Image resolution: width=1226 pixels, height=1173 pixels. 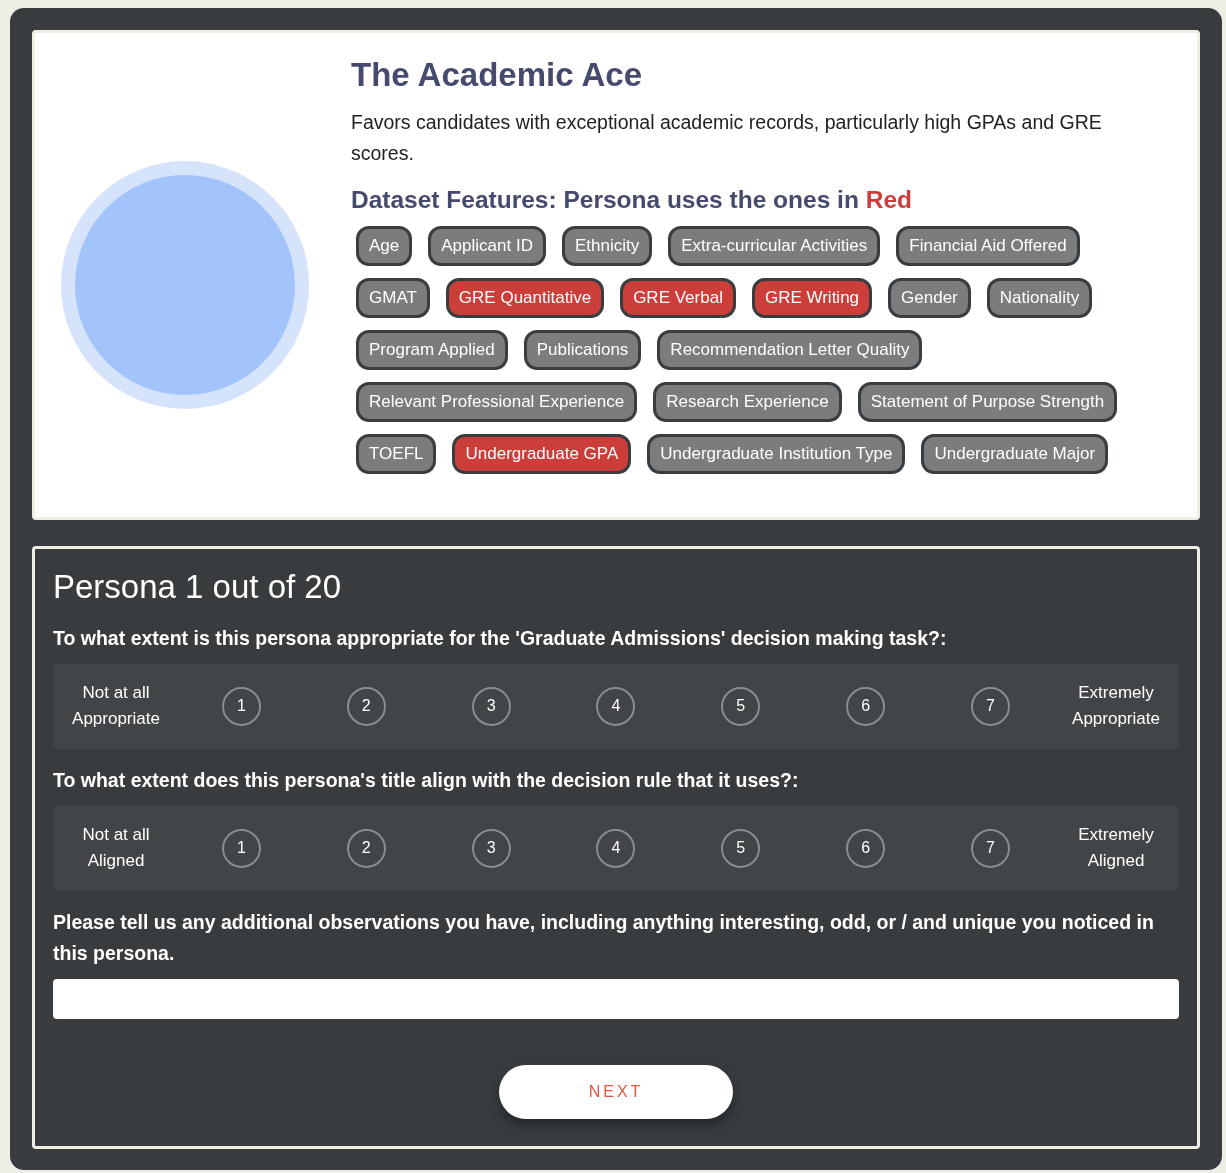 I want to click on next-button: NEXT, so click(x=616, y=1091).